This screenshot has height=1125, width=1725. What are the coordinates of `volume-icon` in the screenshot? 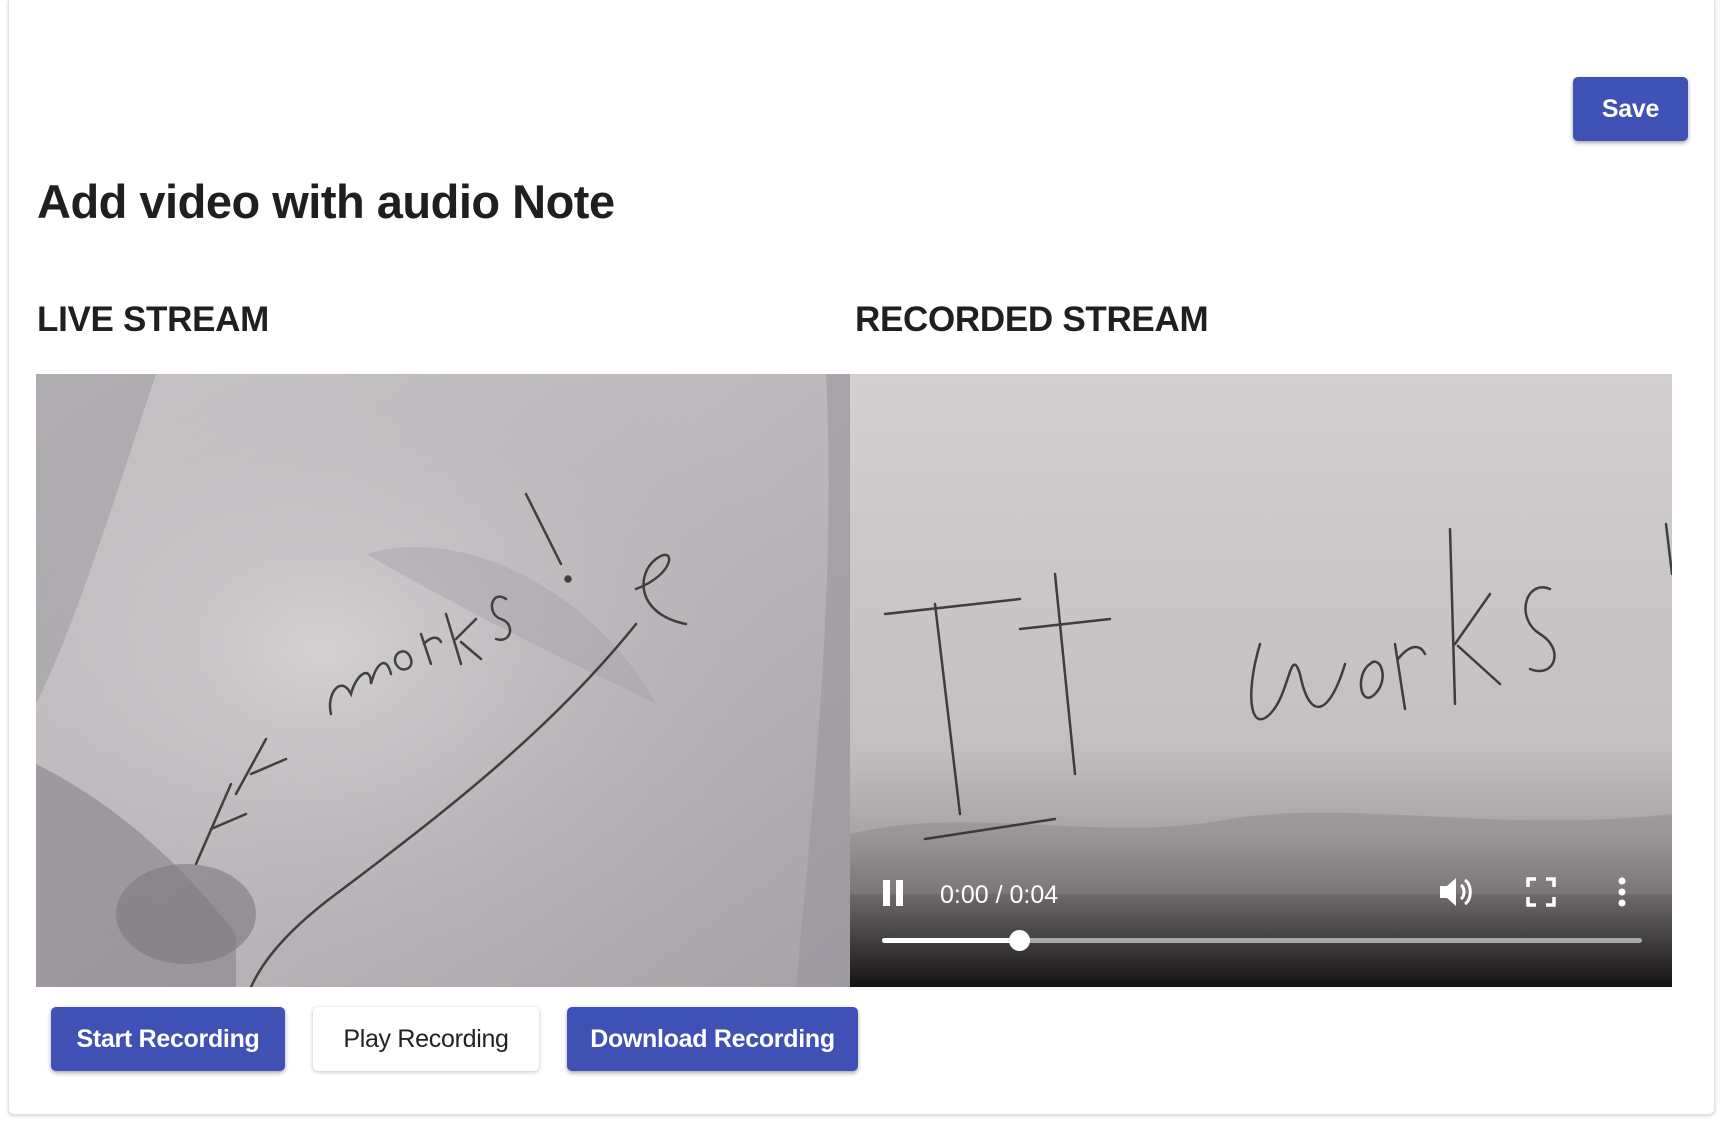 It's located at (1456, 892).